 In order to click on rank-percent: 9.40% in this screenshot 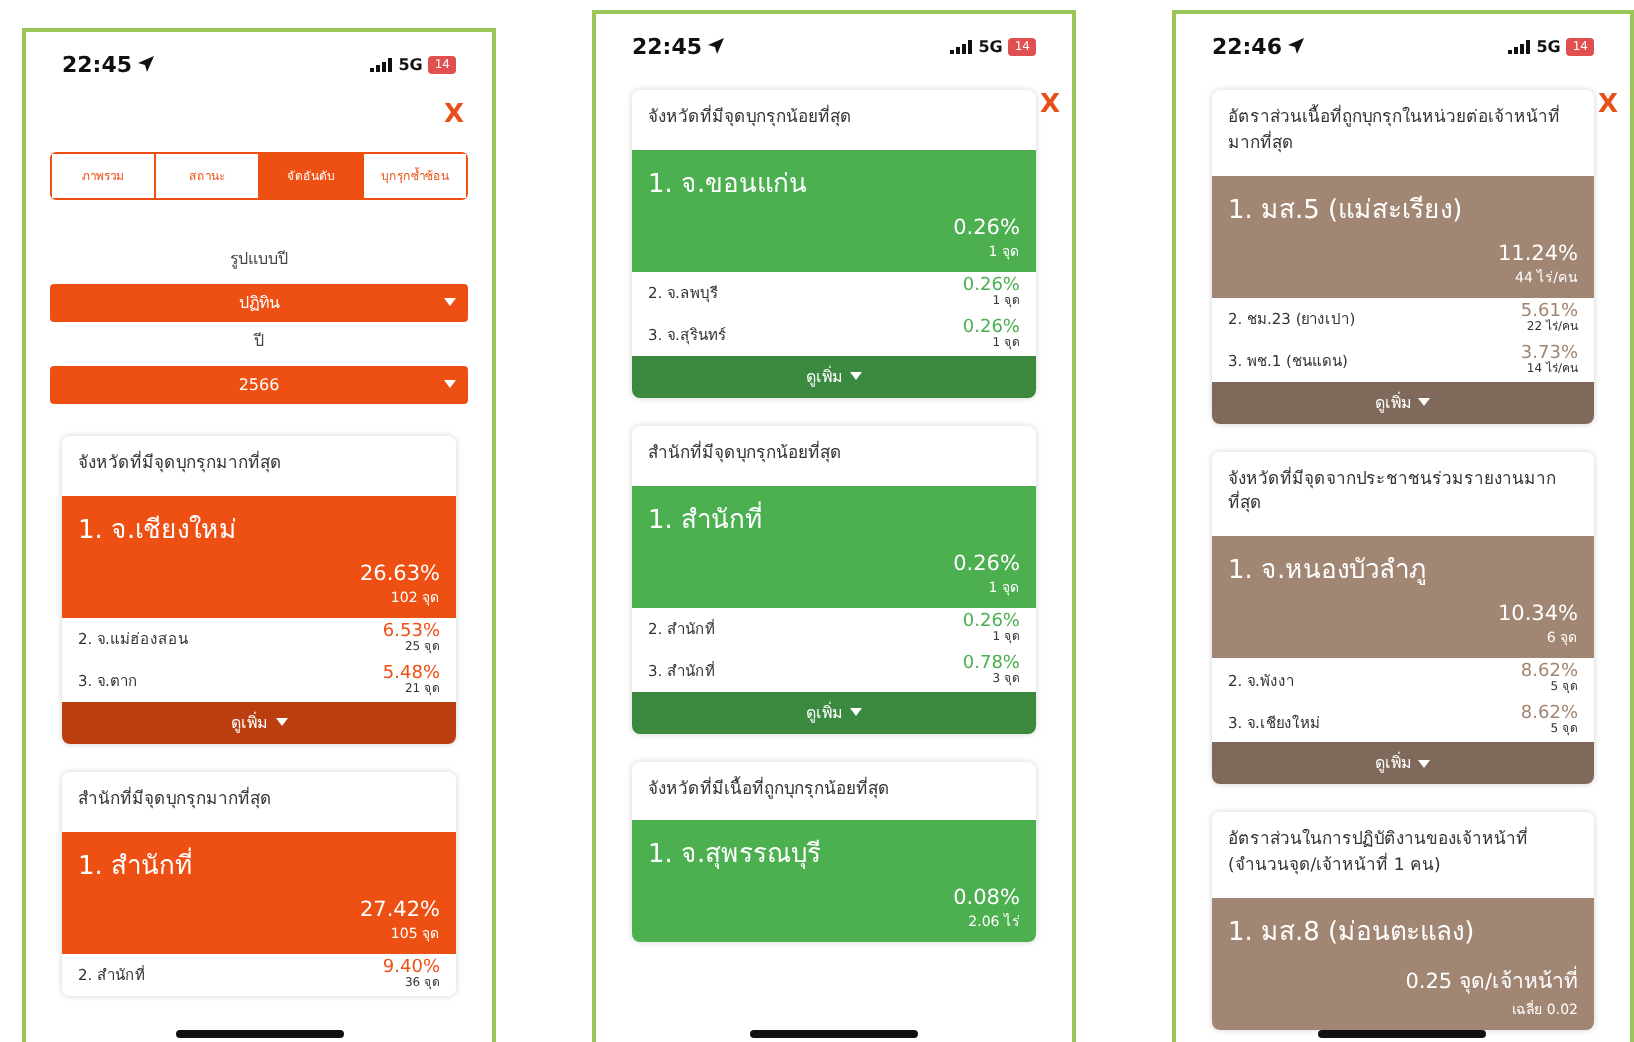, I will do `click(411, 968)`.